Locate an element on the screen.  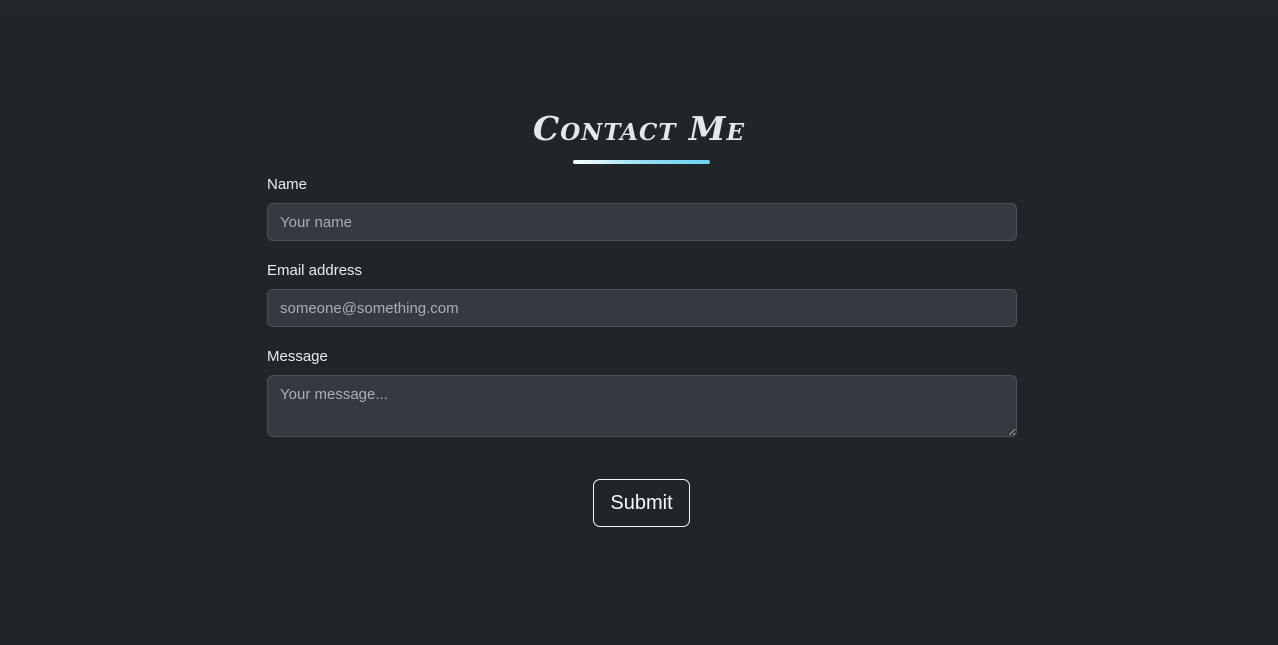
submit-button: Submit is located at coordinates (641, 503).